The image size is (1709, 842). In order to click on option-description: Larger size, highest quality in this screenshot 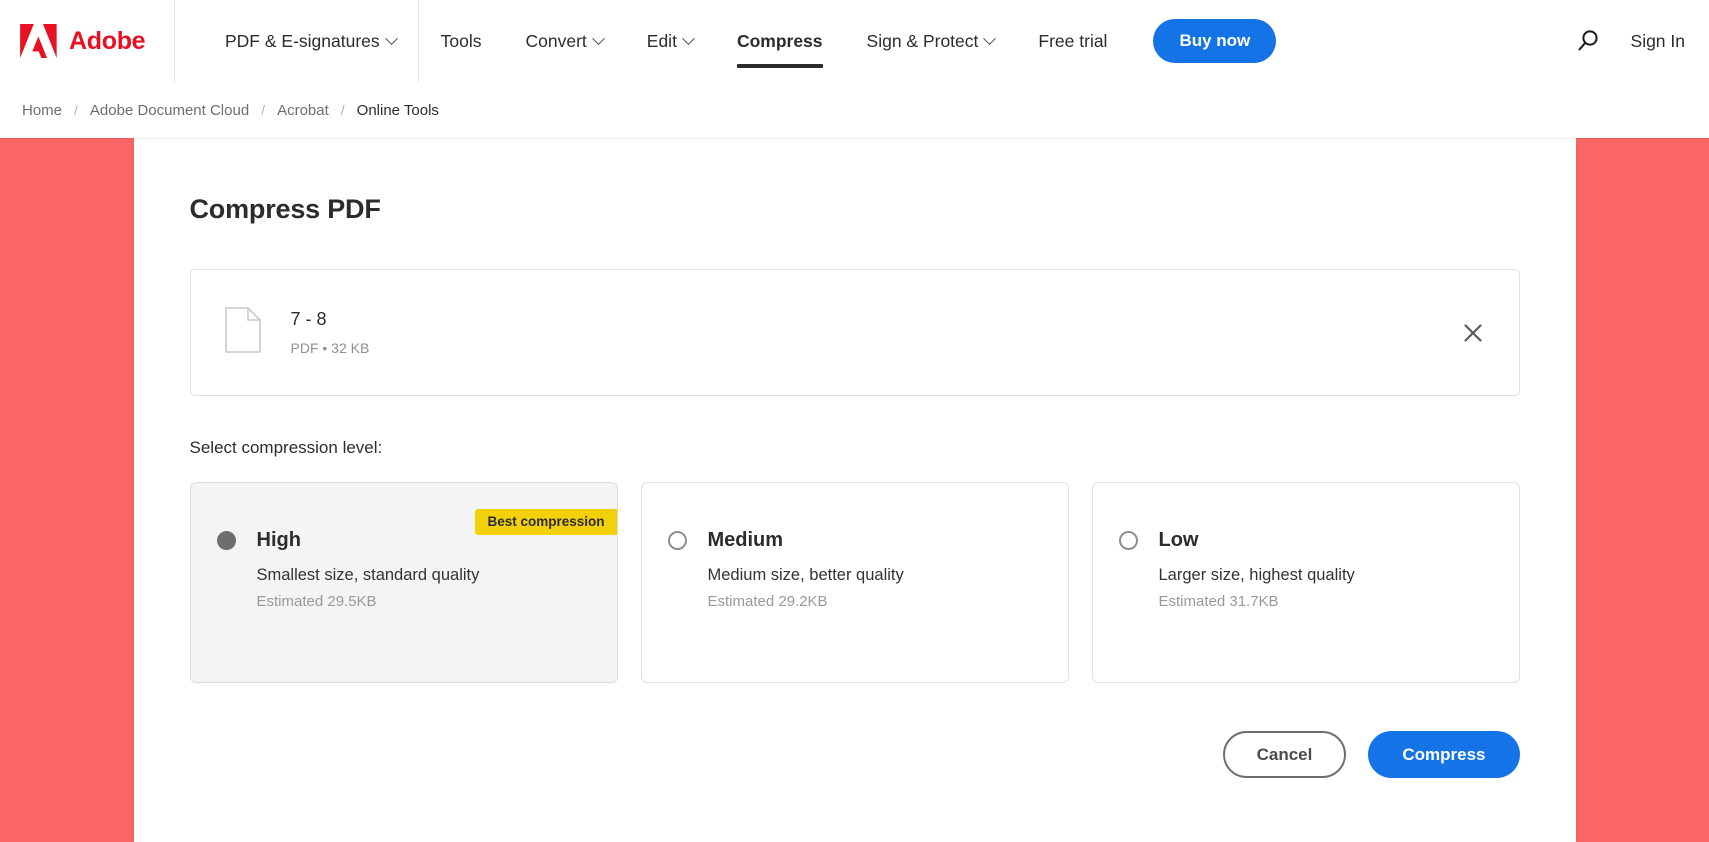, I will do `click(1256, 575)`.